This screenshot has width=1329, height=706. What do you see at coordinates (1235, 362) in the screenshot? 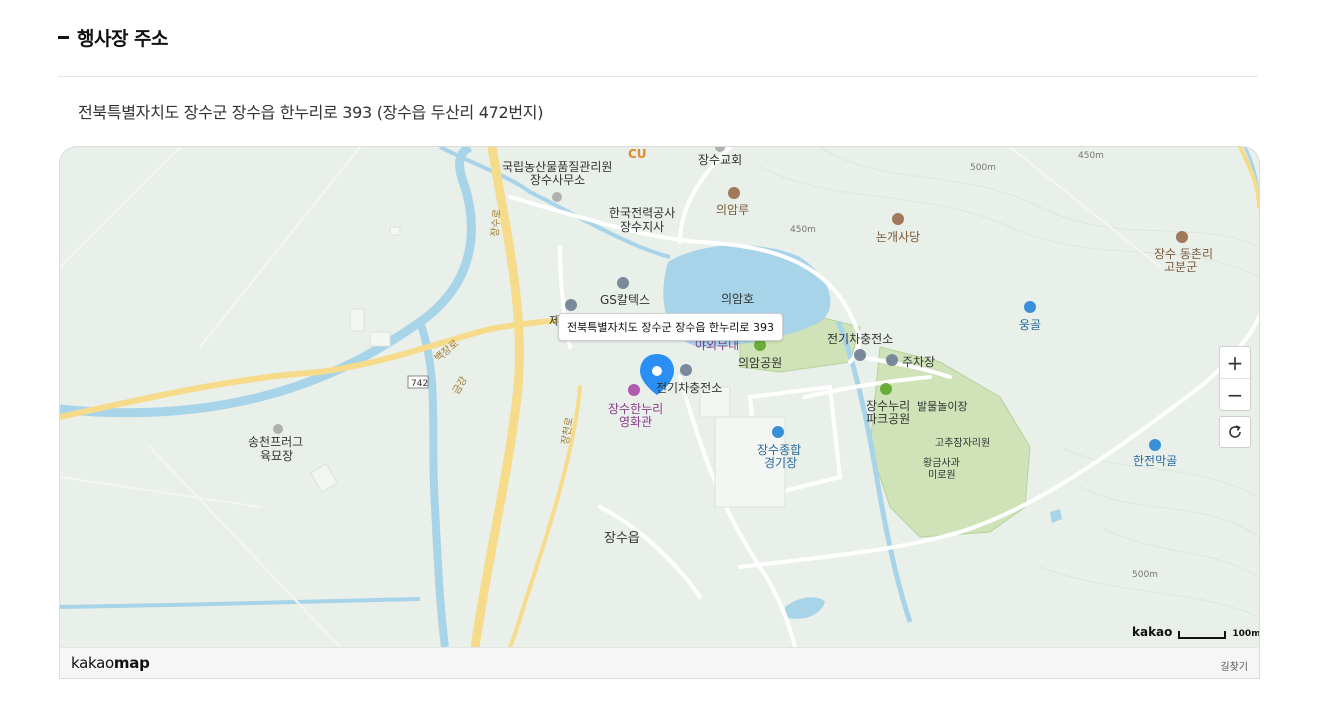
I see `zoom-in-button: +` at bounding box center [1235, 362].